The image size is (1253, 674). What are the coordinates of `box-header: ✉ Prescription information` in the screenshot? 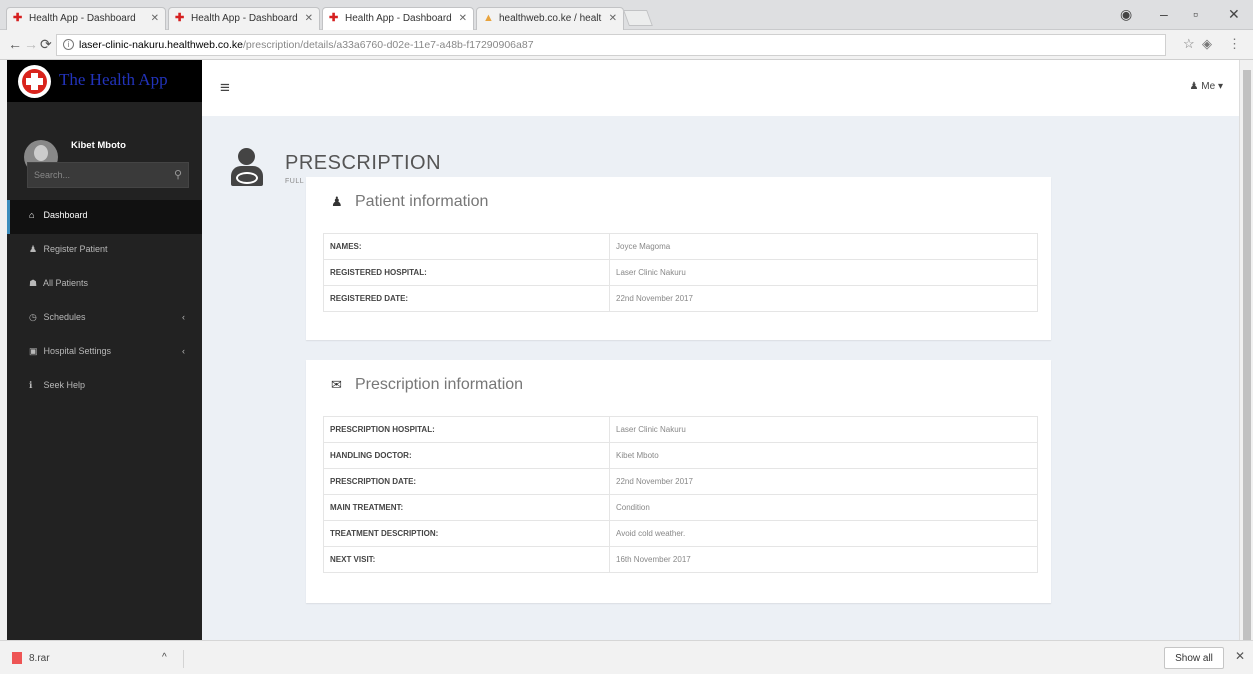 It's located at (427, 385).